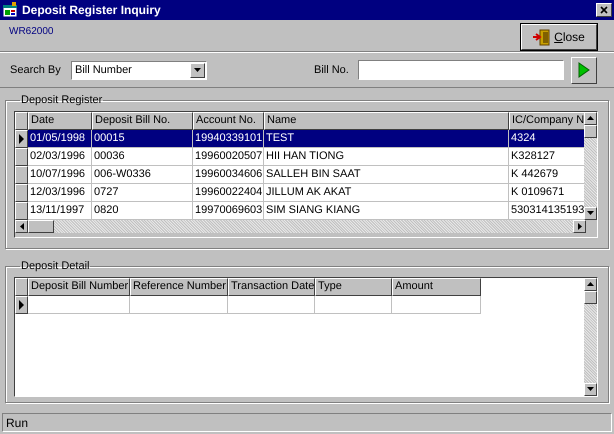  What do you see at coordinates (386, 157) in the screenshot?
I see `table-cell: HII HAN TIONG` at bounding box center [386, 157].